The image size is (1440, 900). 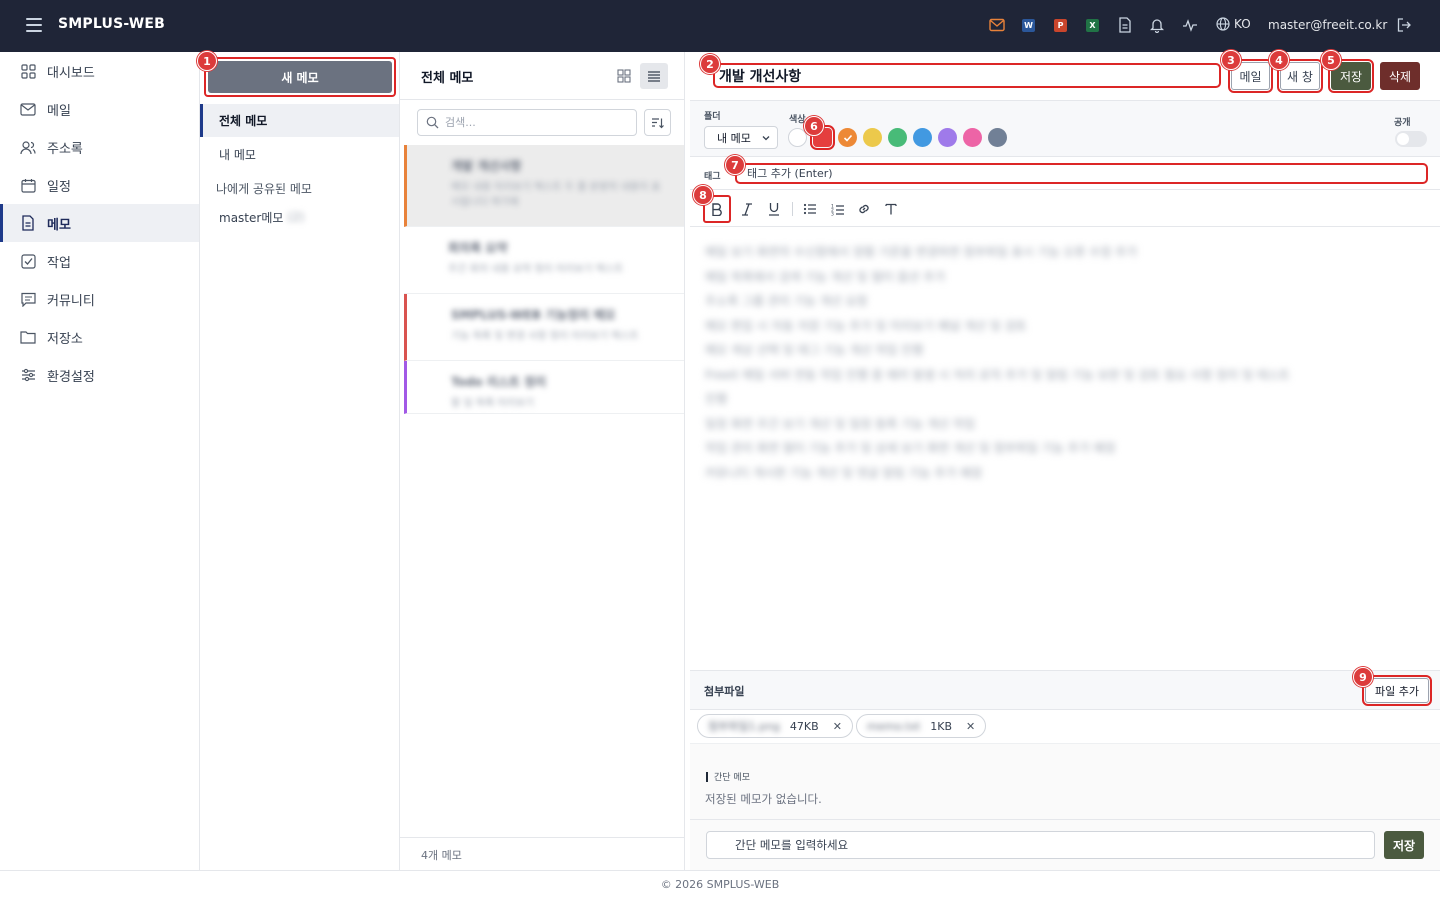 What do you see at coordinates (1060, 25) in the screenshot?
I see `powerpoint-icon: P` at bounding box center [1060, 25].